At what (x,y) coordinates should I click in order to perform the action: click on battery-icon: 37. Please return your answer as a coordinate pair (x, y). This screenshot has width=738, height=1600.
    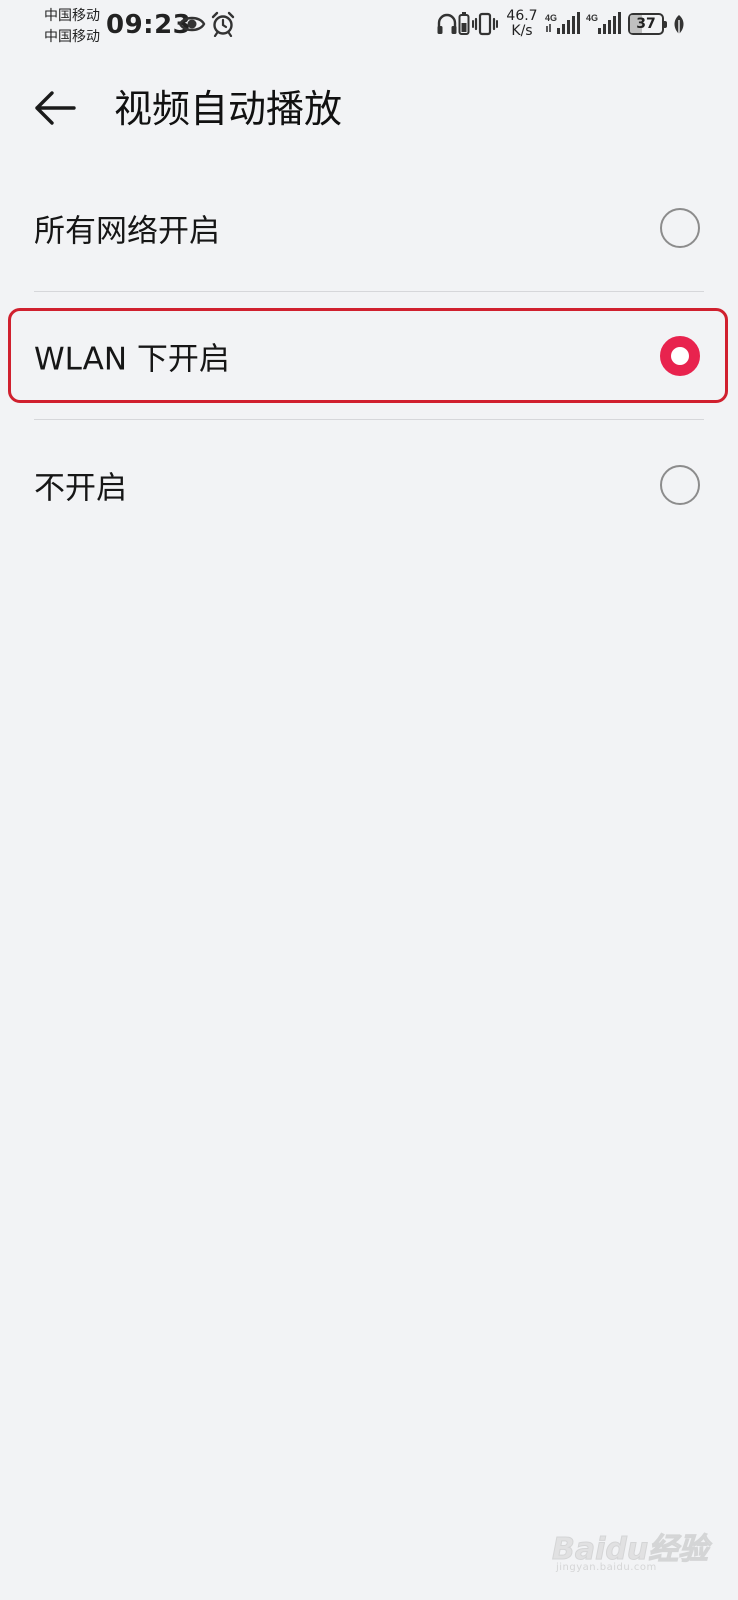
    Looking at the image, I should click on (647, 24).